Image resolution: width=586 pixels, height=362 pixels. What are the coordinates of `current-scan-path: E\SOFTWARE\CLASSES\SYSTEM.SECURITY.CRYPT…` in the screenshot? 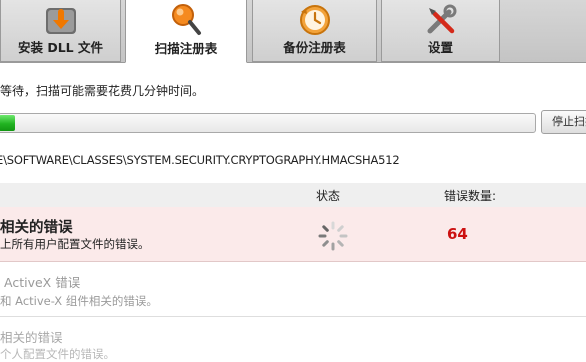 It's located at (200, 160).